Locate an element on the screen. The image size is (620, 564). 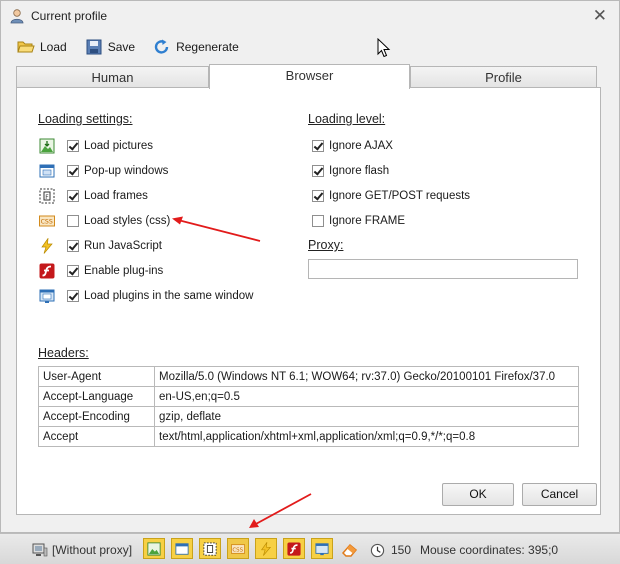
popup-windows-label: Pop-up windows is located at coordinates (126, 171).